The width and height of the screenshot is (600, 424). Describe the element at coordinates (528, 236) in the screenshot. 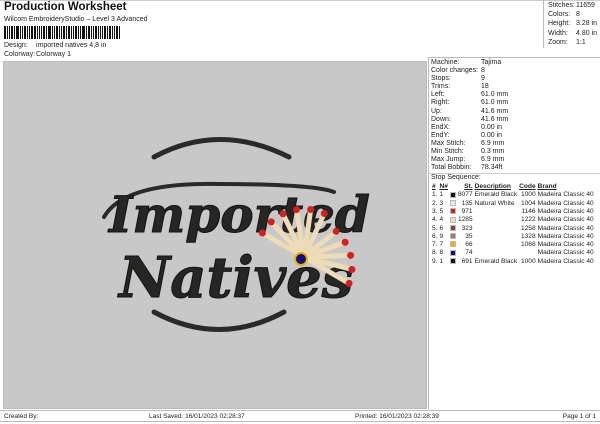

I see `color-code: 1328` at that location.